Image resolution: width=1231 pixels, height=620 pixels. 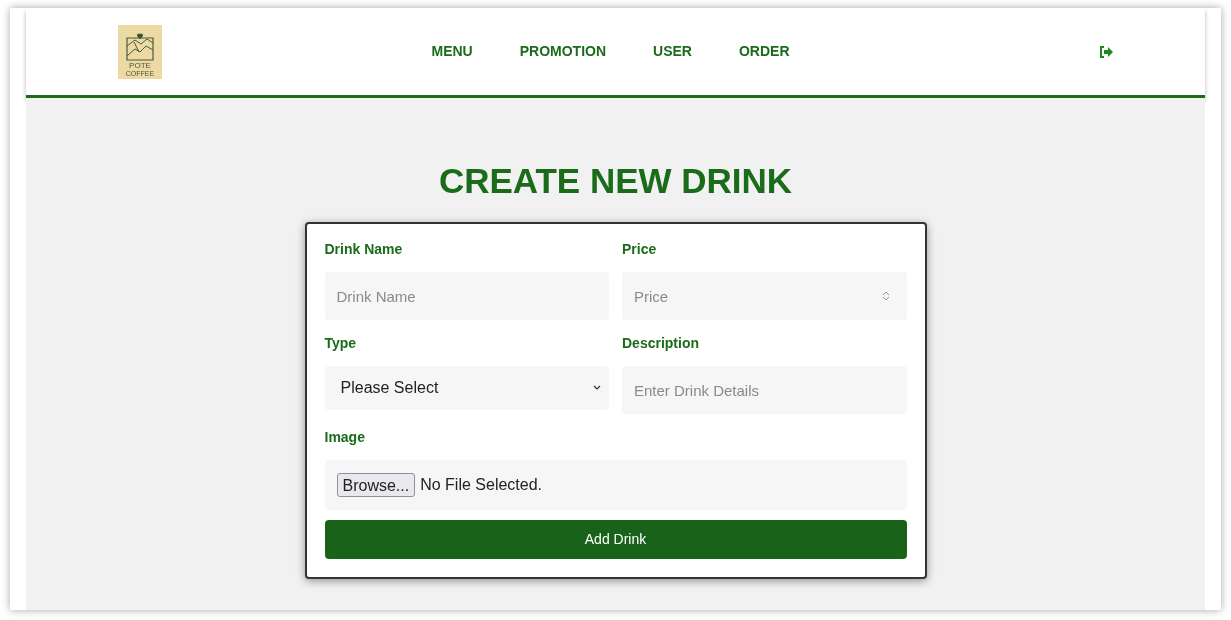 I want to click on spinner-icon, so click(x=885, y=296).